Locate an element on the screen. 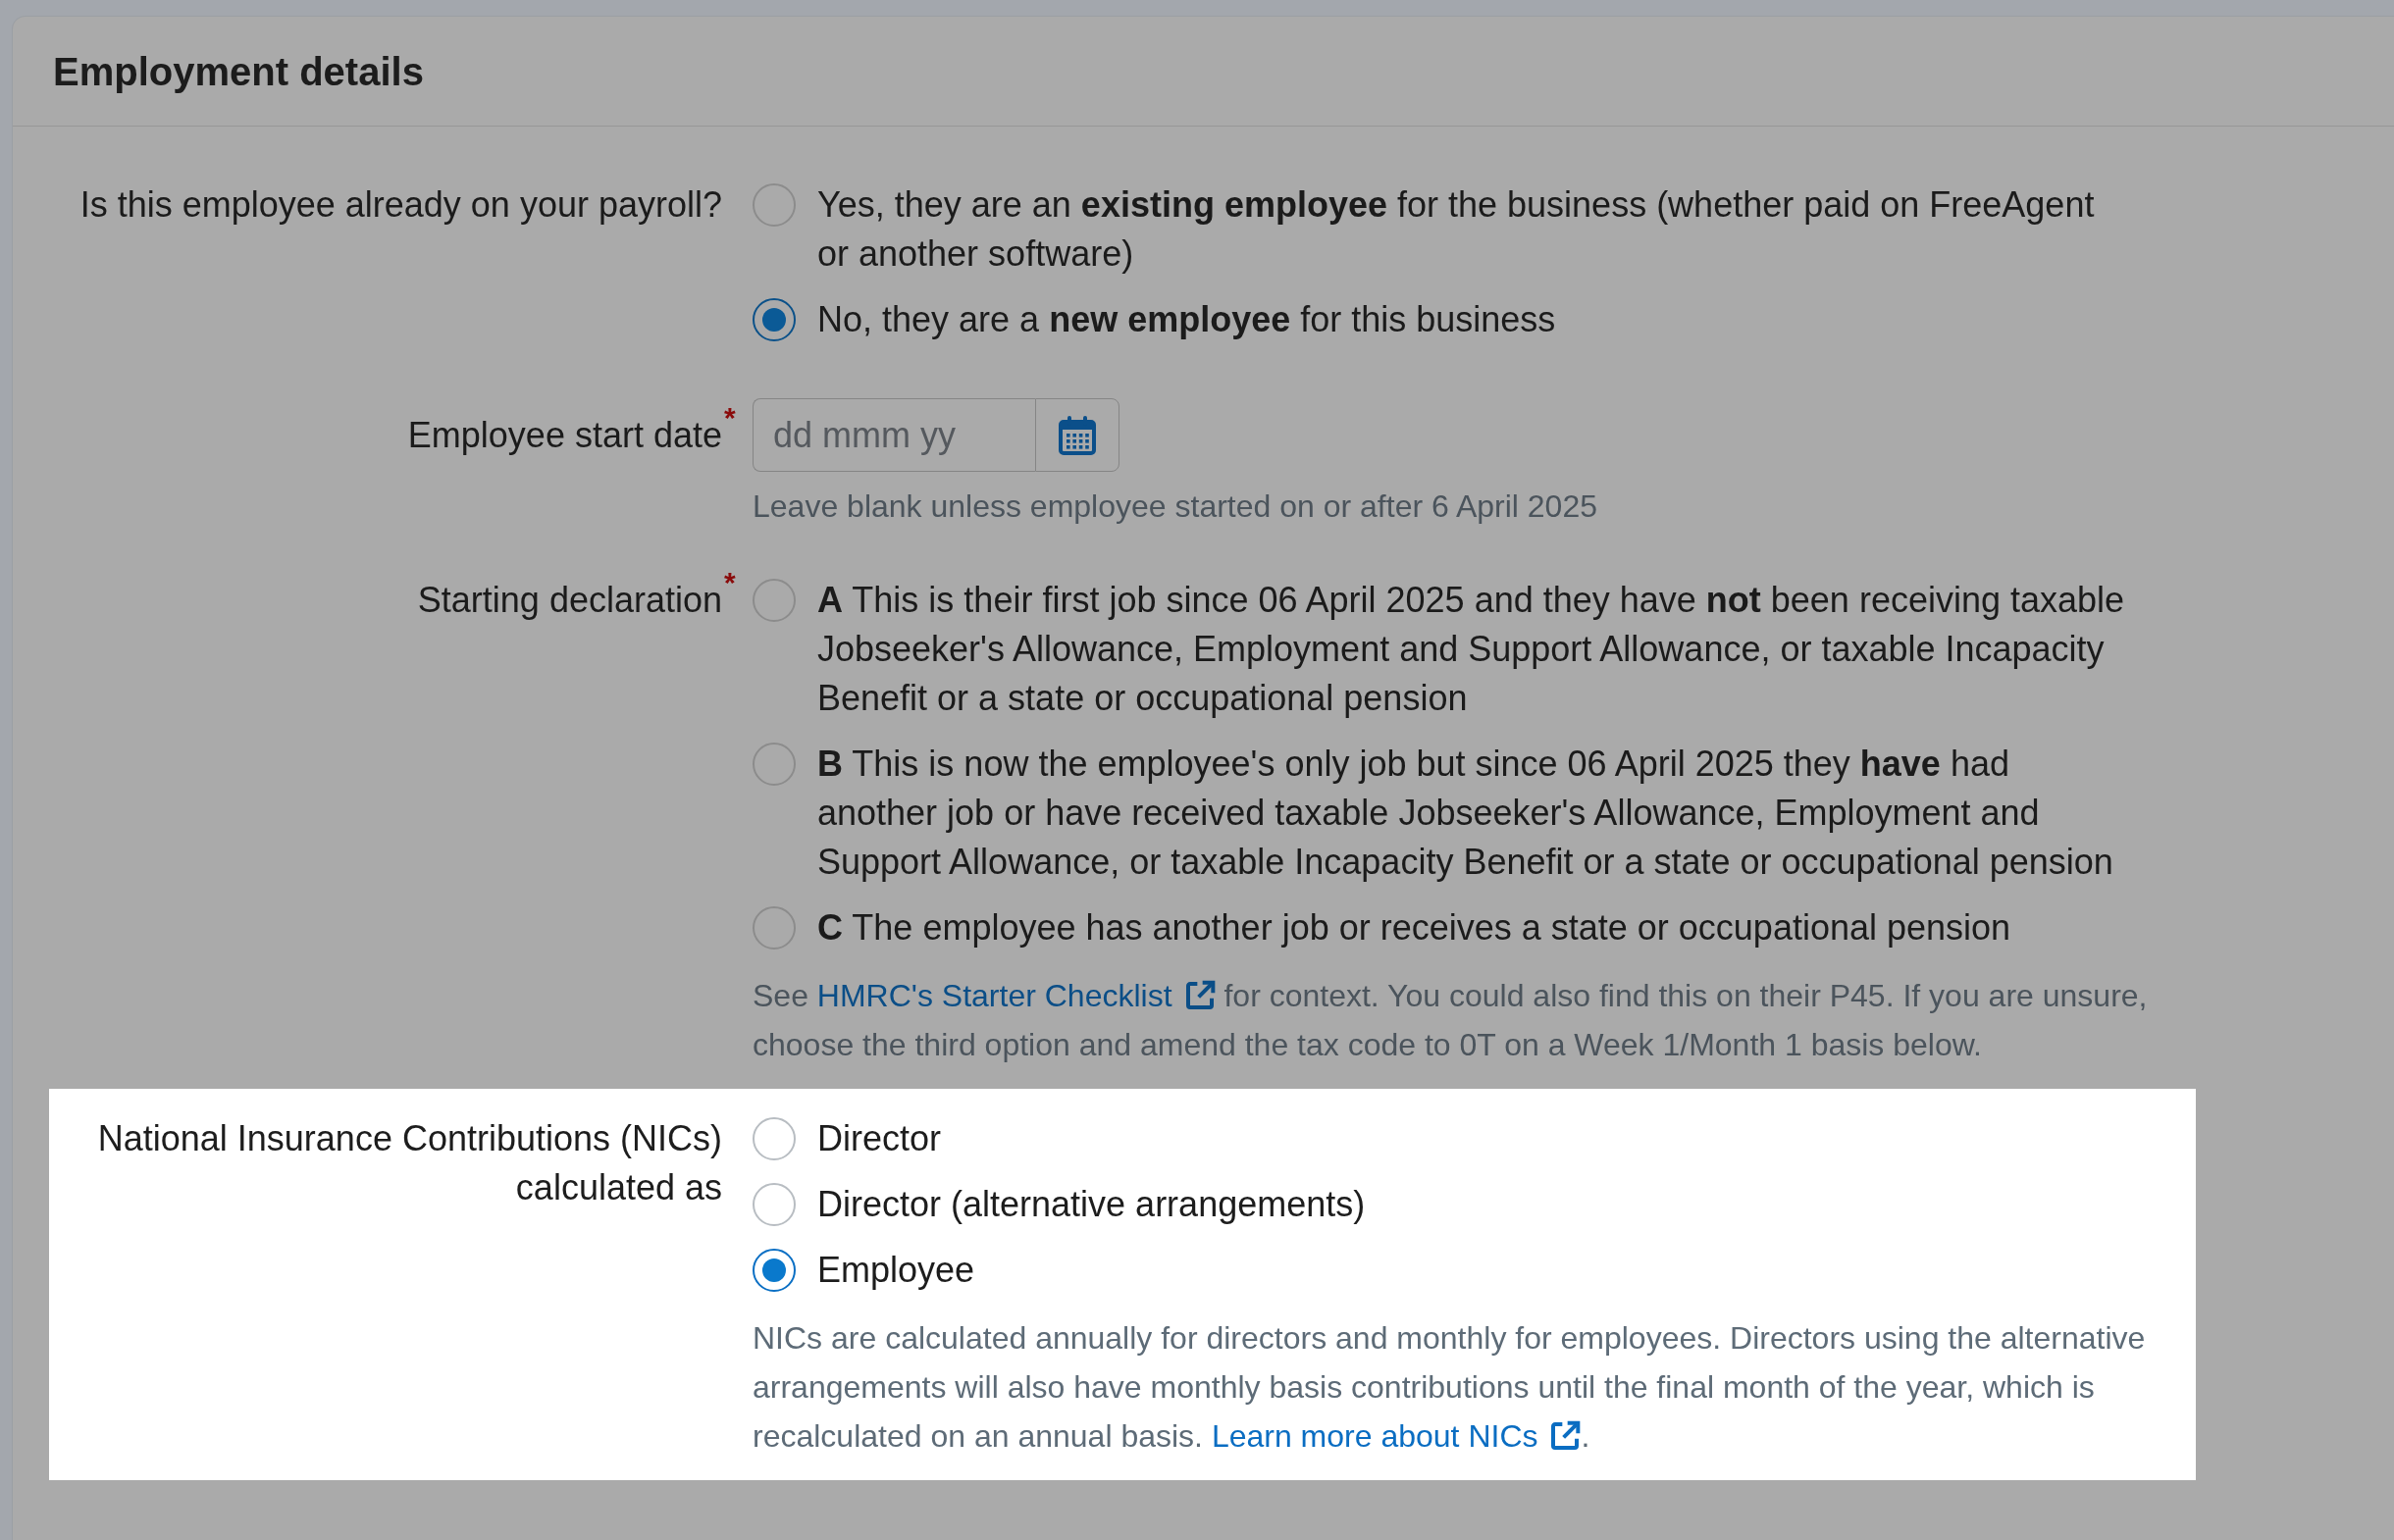 The image size is (2394, 1540). date-input-field: dd mmm yy is located at coordinates (894, 435).